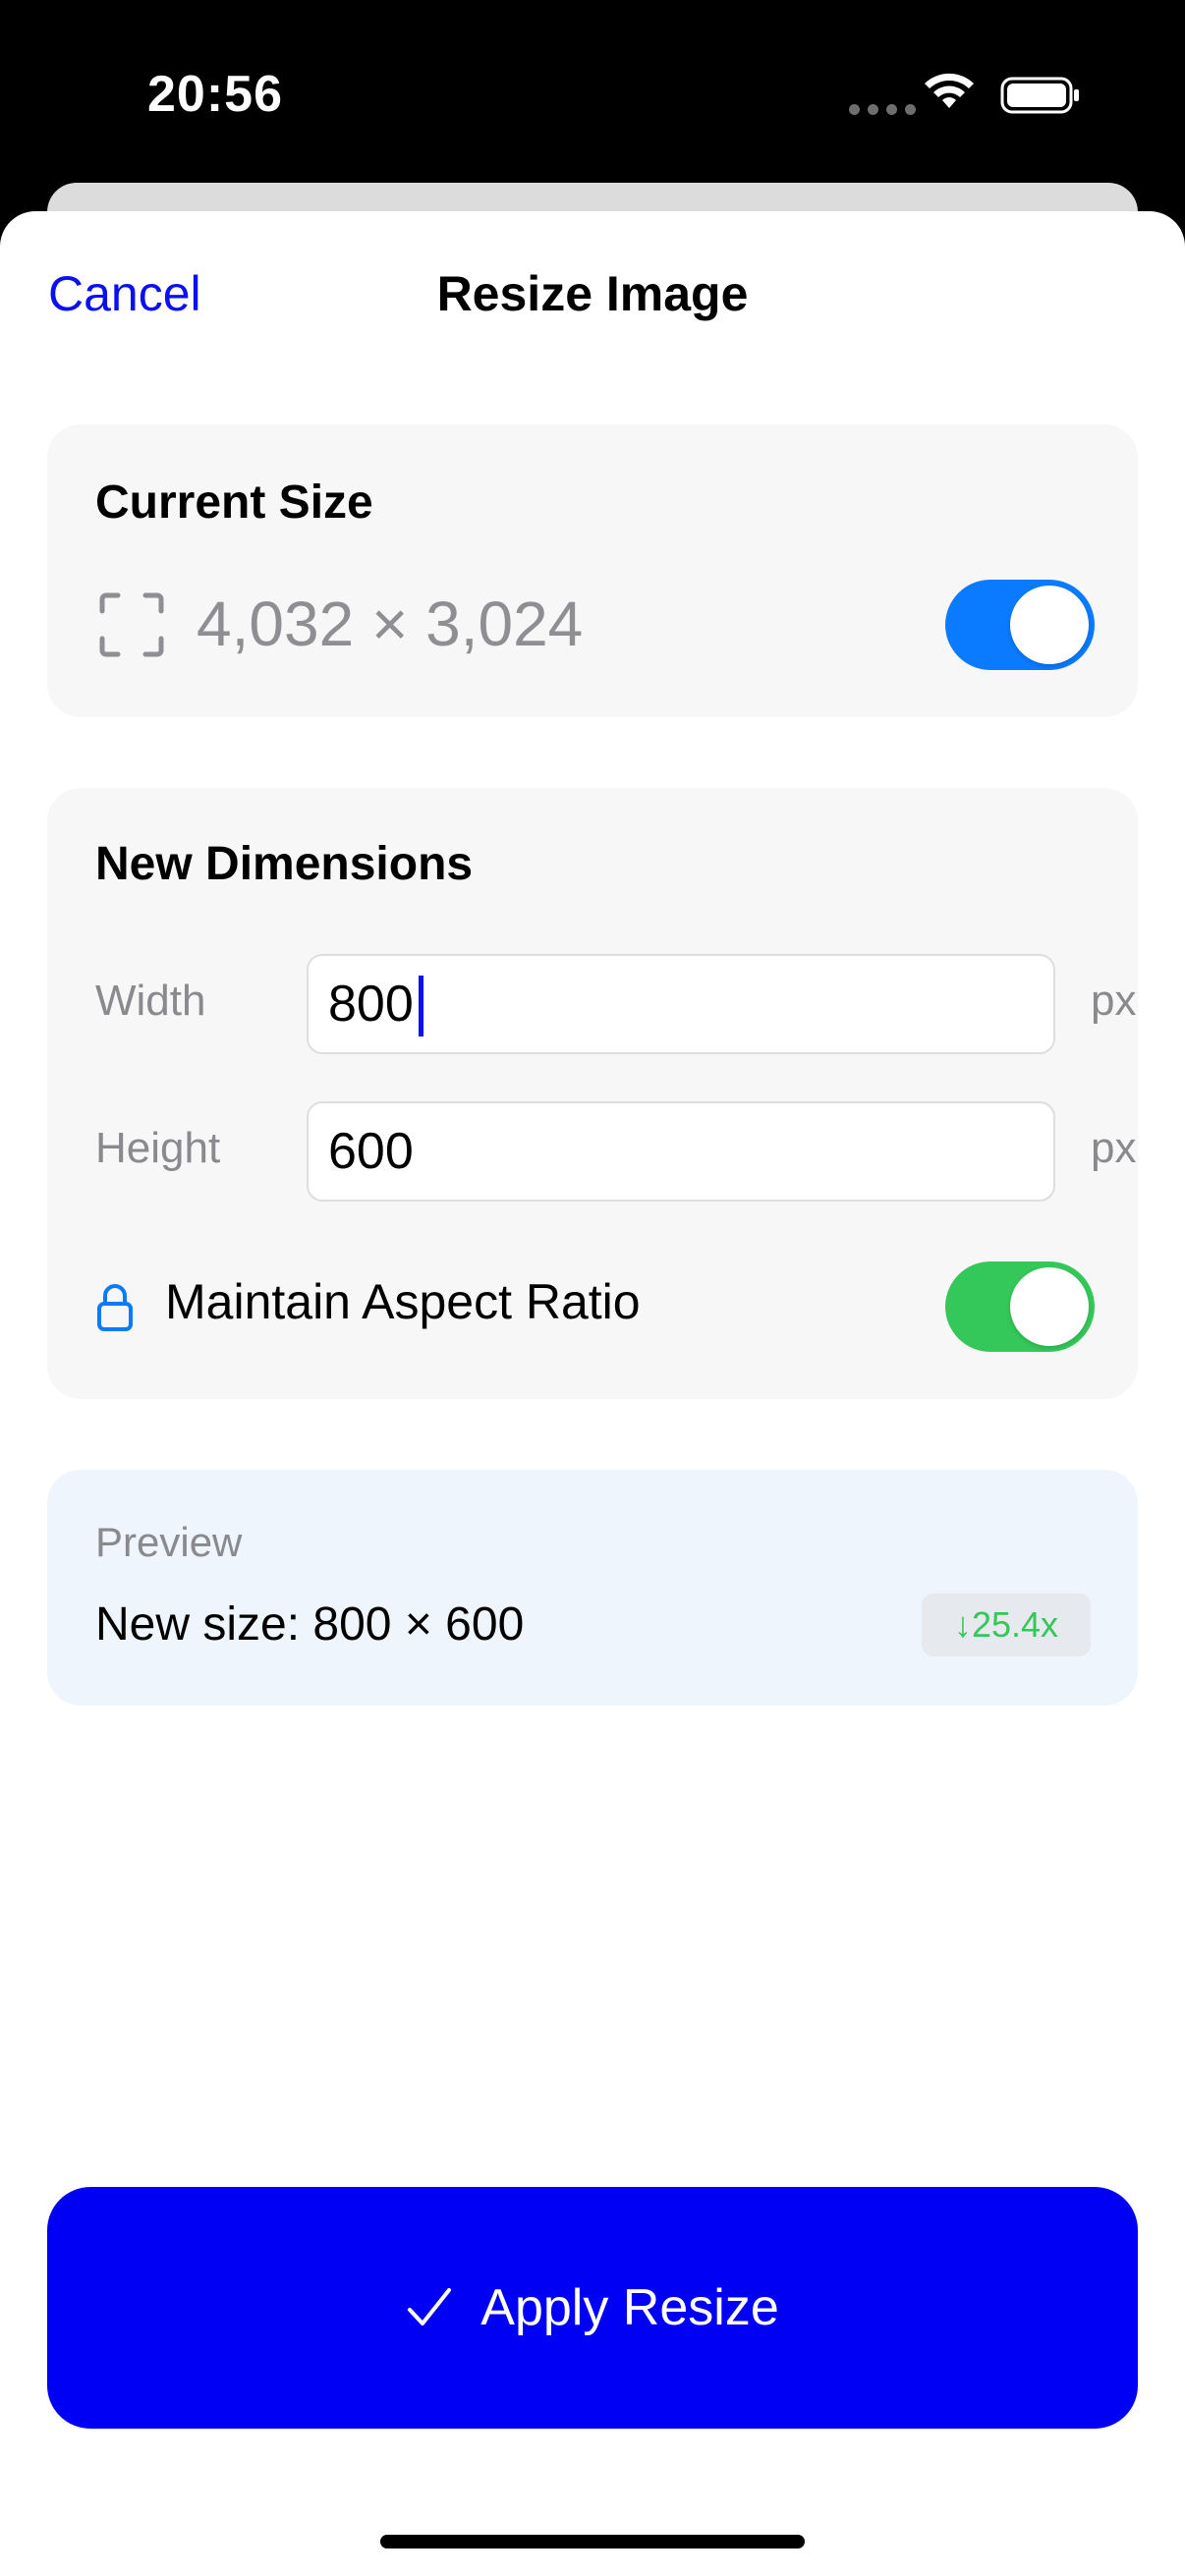 The height and width of the screenshot is (2576, 1185). Describe the element at coordinates (151, 1001) in the screenshot. I see `width-label: Width` at that location.